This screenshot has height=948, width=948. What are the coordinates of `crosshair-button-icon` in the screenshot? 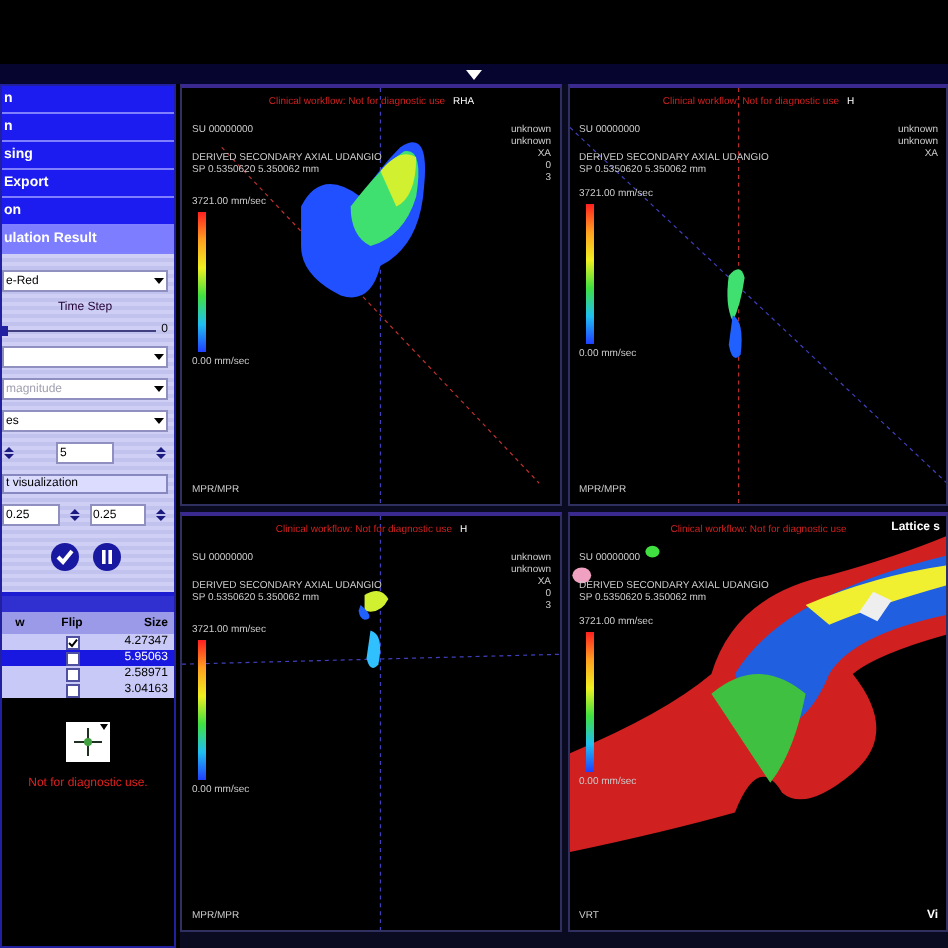 It's located at (88, 742).